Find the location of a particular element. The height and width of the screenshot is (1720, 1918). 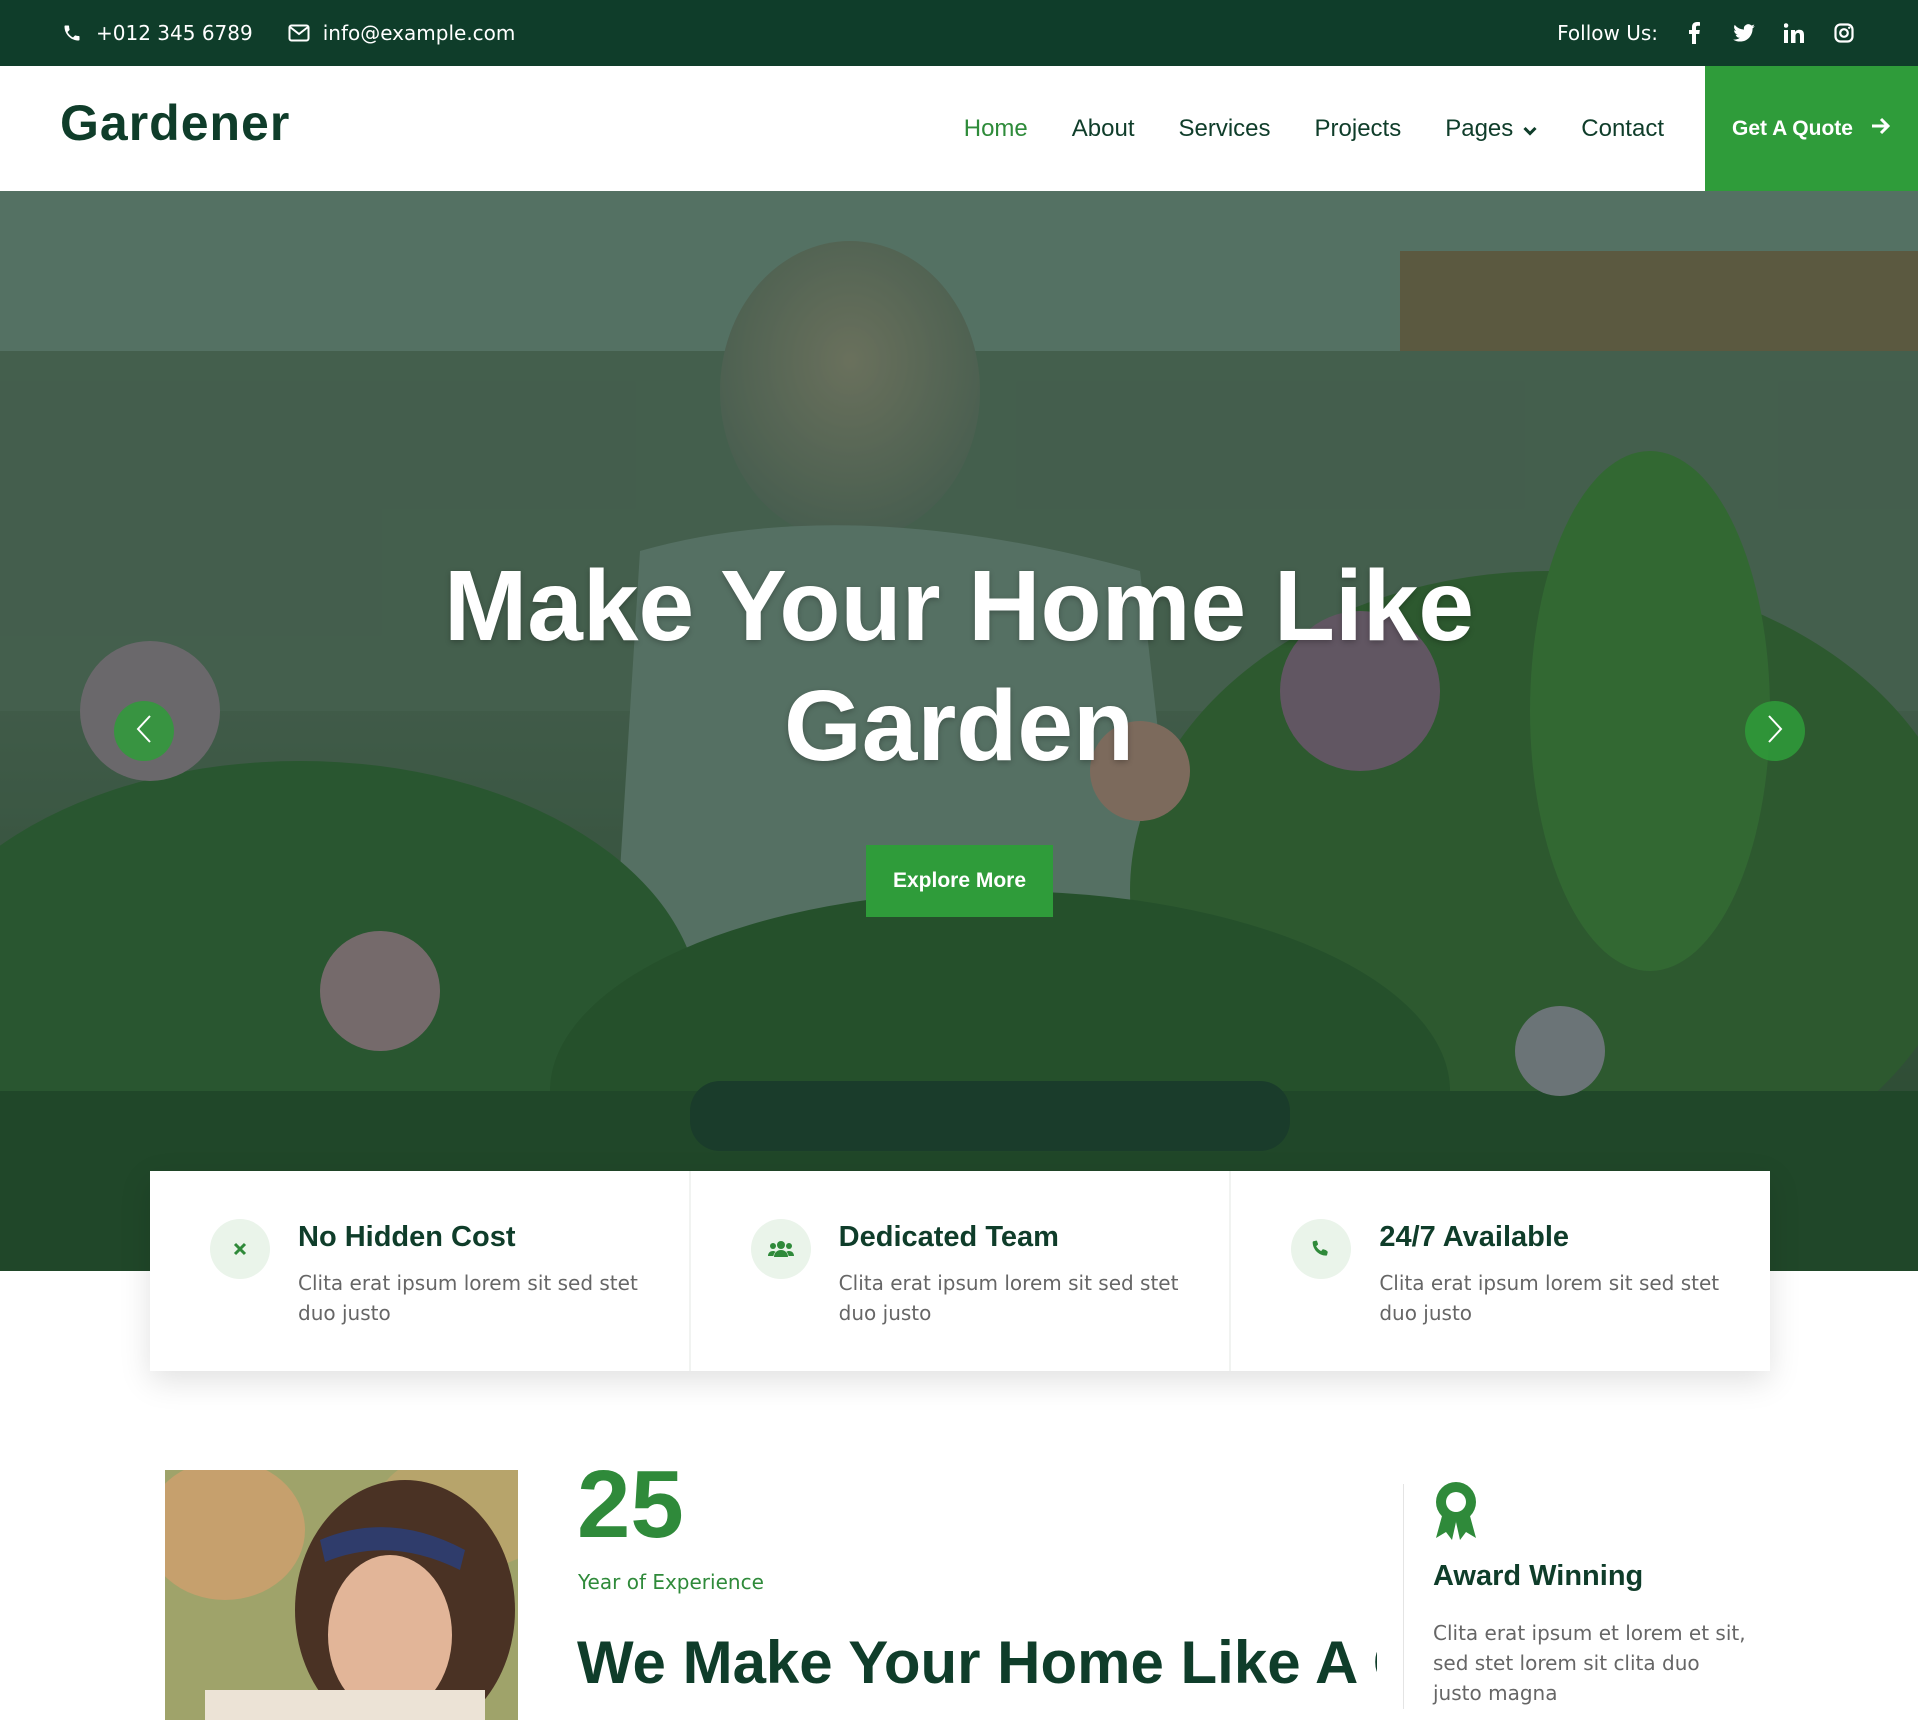

carousel-prev-button is located at coordinates (144, 731).